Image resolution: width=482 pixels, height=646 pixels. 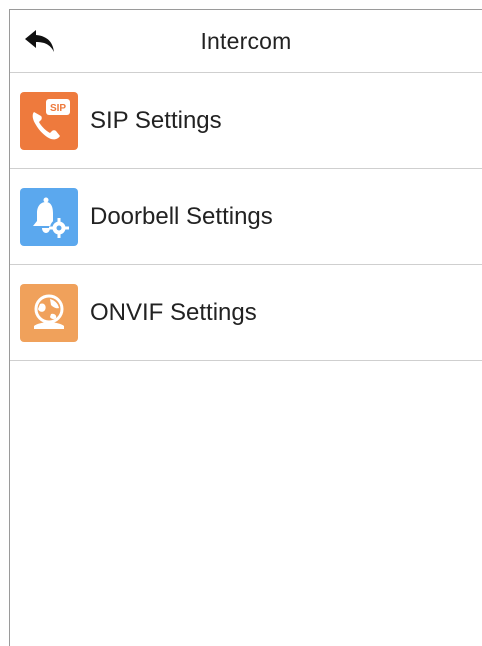 I want to click on menu-item-label: ONVIF Settings, so click(x=173, y=312).